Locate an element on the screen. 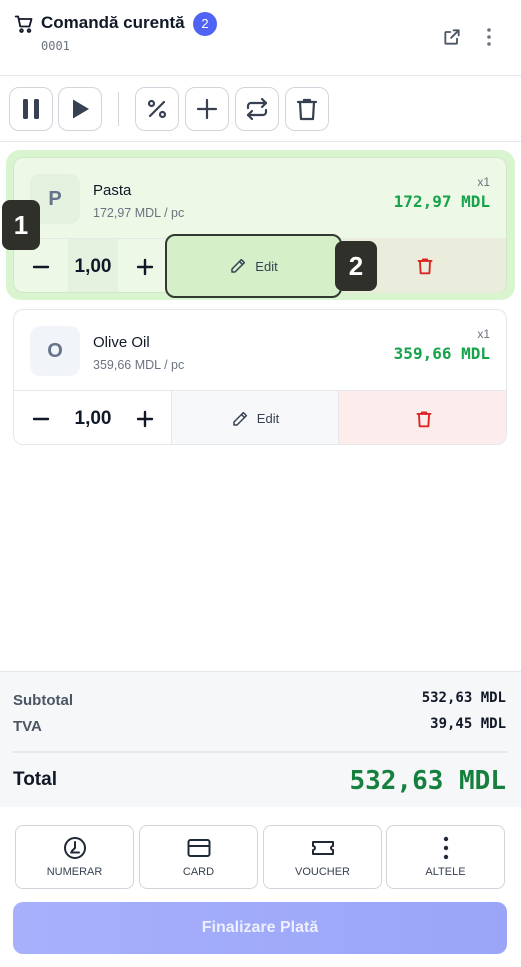 The image size is (521, 967). delete-item-button is located at coordinates (422, 417).